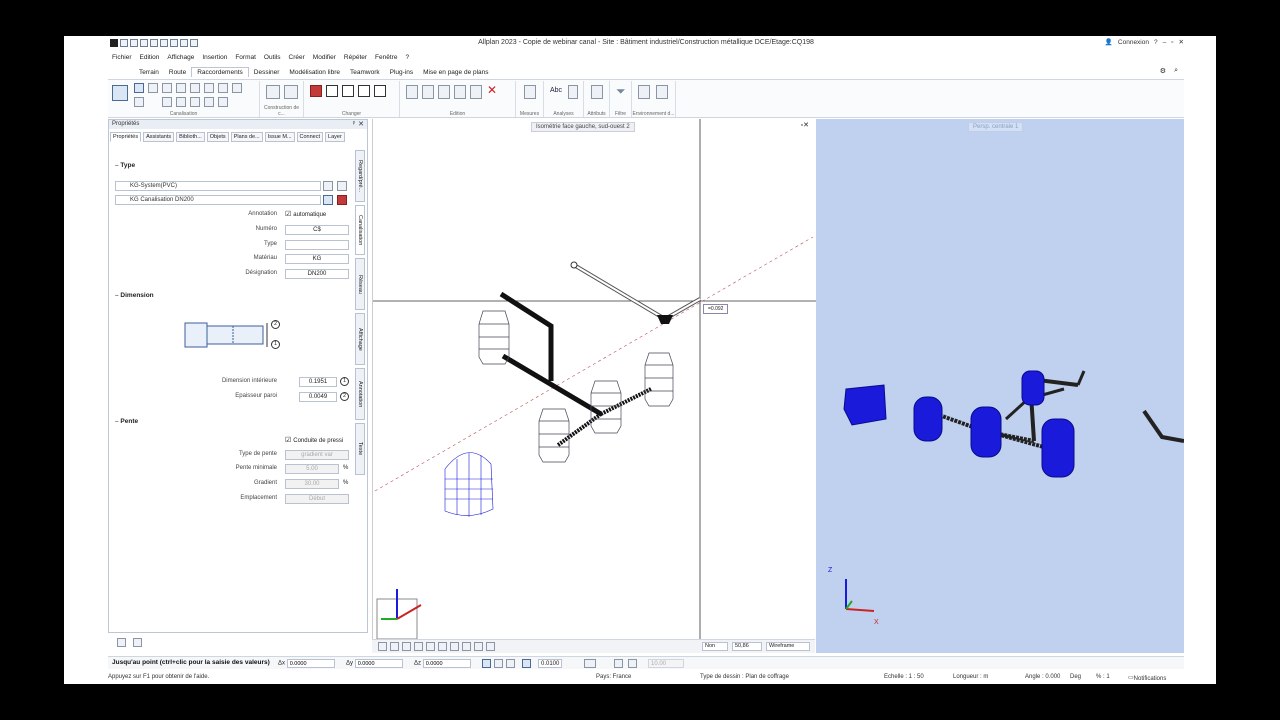  Describe the element at coordinates (360, 394) in the screenshot. I see `side-tab-annotation: Annotation` at that location.